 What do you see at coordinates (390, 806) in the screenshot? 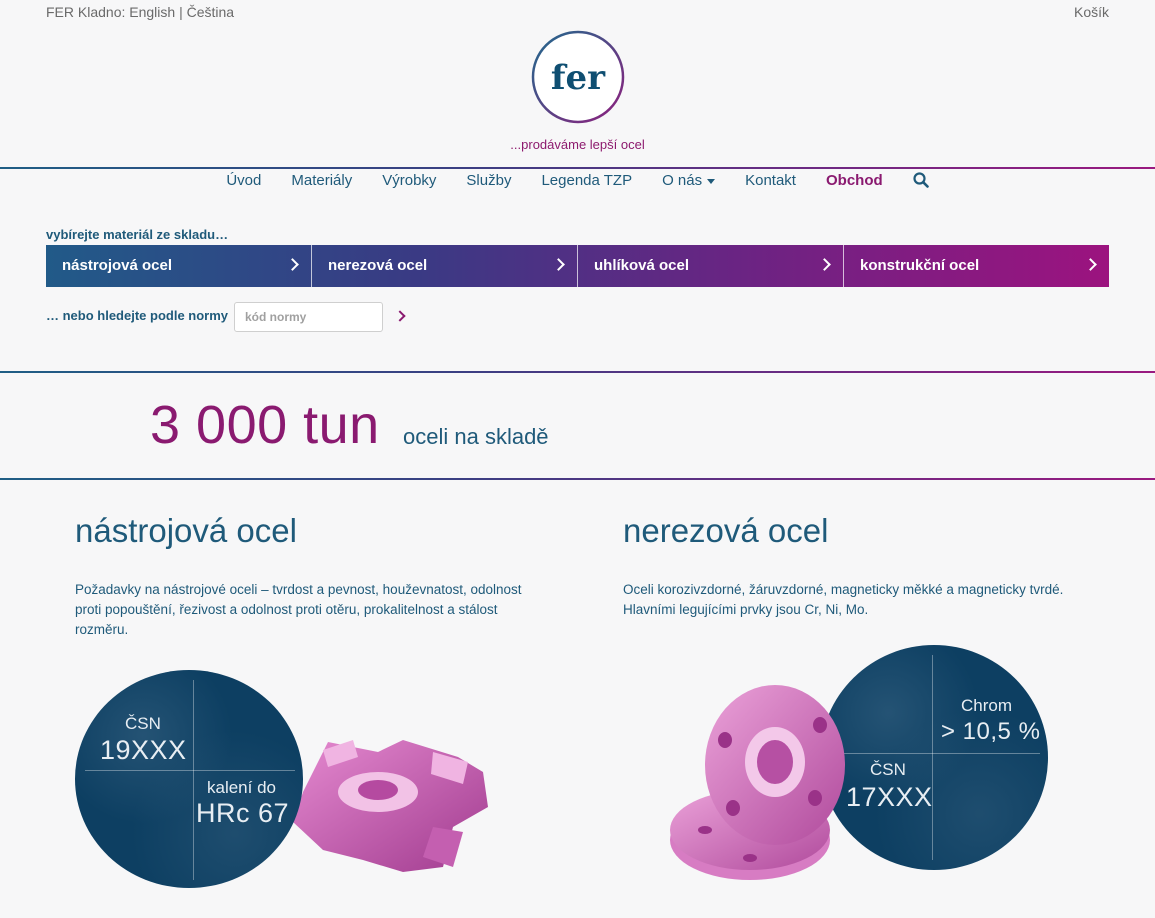
I see `milling-cutter-image` at bounding box center [390, 806].